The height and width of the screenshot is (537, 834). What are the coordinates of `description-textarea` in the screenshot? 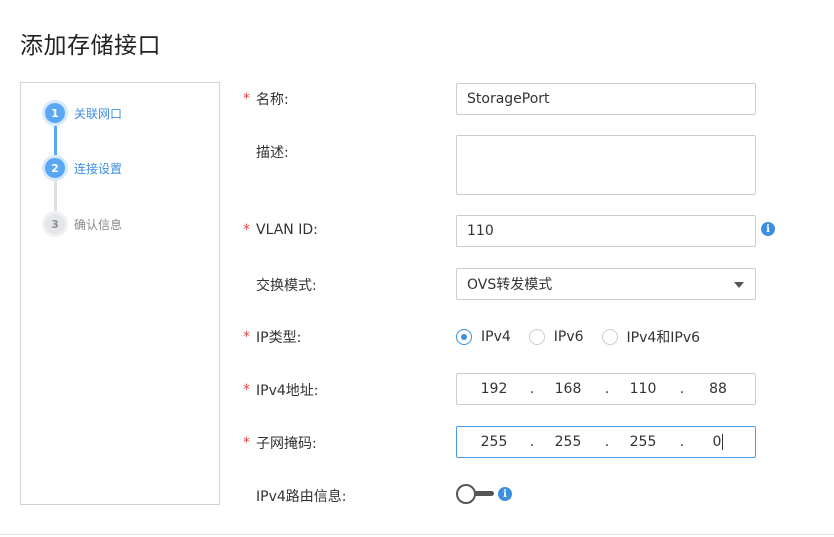 It's located at (606, 165).